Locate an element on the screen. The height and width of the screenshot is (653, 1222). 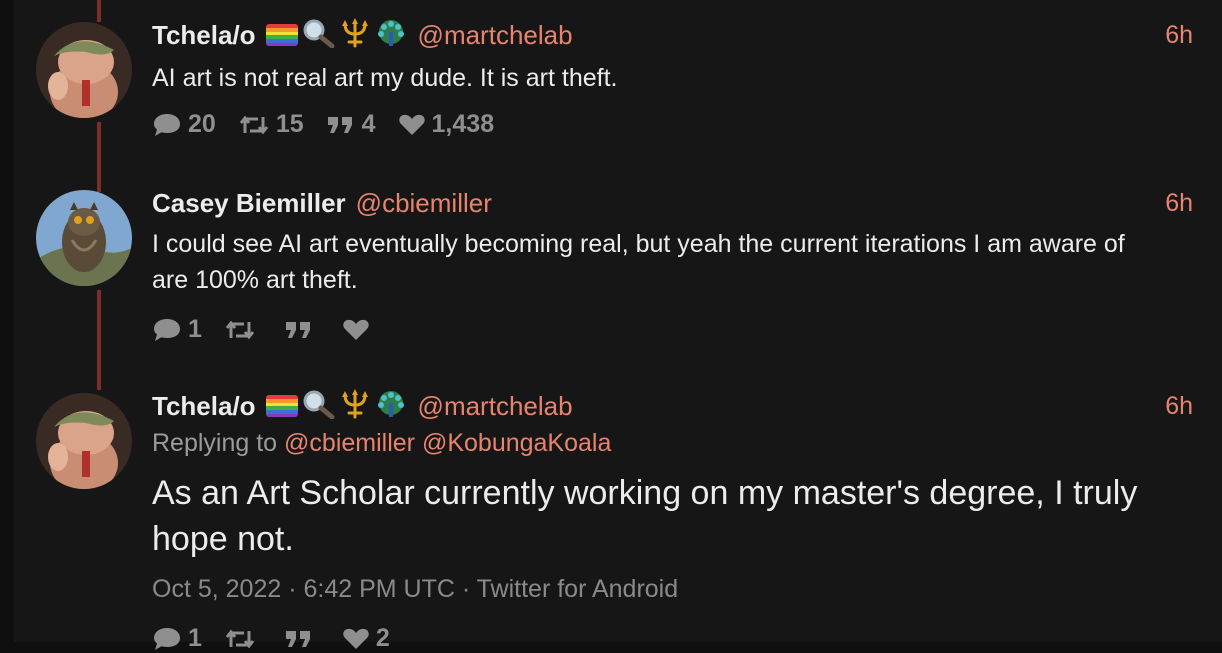
like-count: 2 is located at coordinates (382, 638).